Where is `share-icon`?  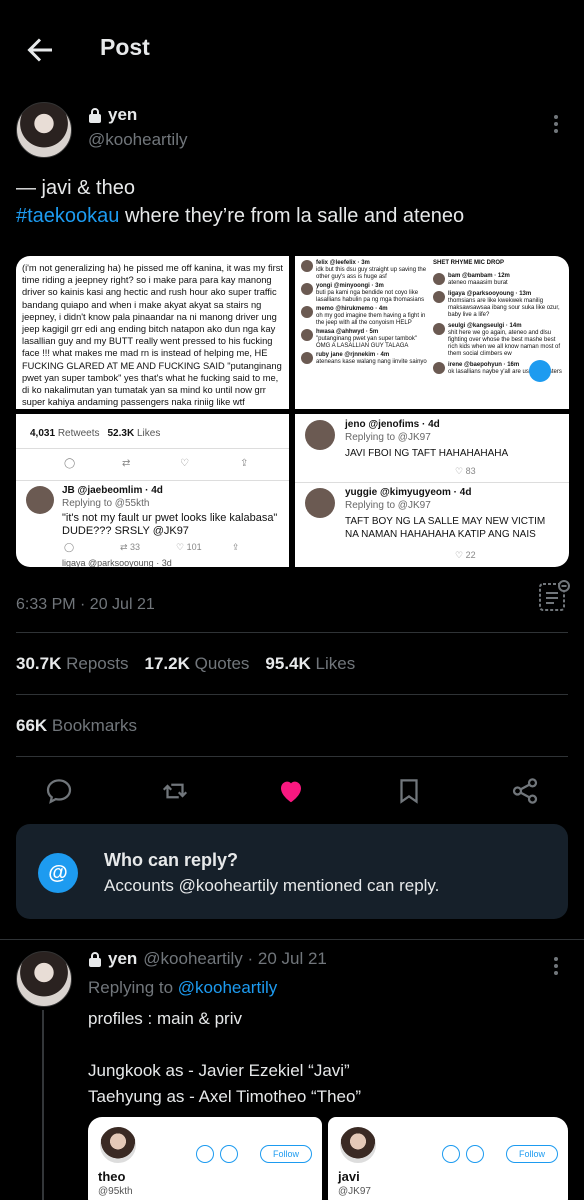 share-icon is located at coordinates (525, 791).